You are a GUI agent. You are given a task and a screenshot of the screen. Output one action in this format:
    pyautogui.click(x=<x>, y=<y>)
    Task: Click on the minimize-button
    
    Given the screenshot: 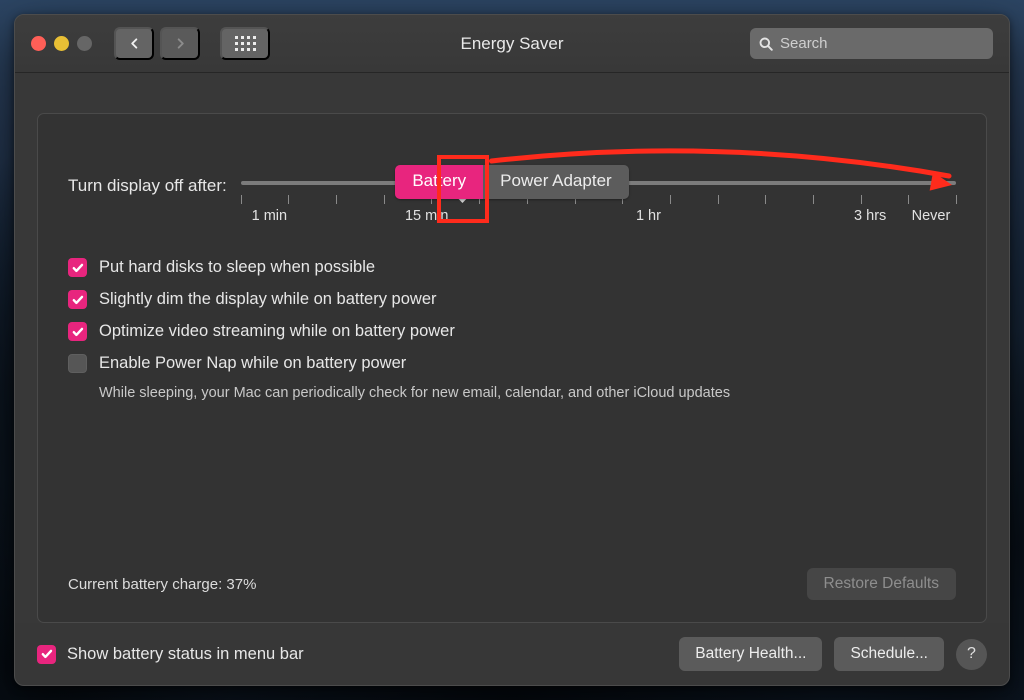 What is the action you would take?
    pyautogui.click(x=61, y=43)
    